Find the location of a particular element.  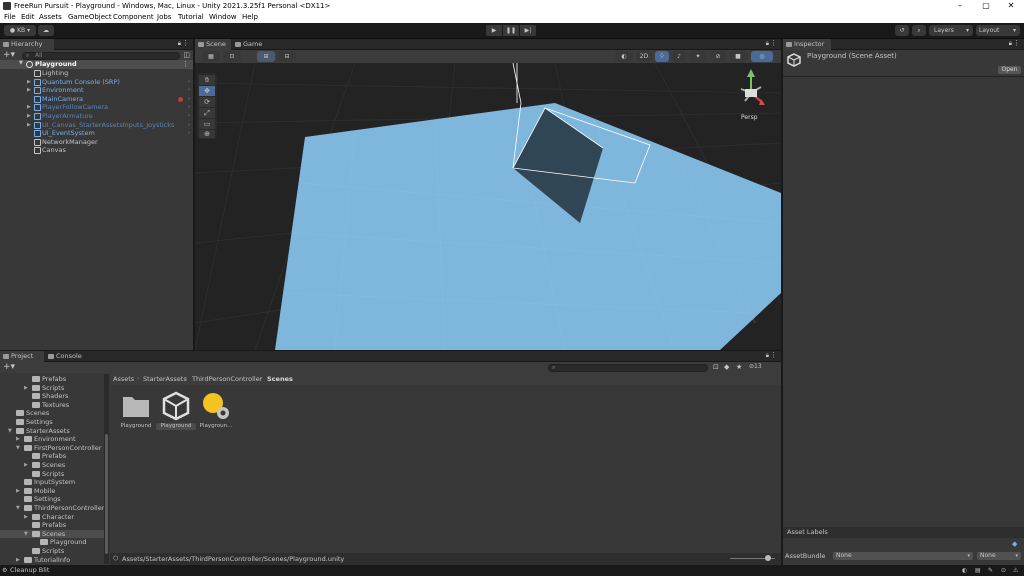

close-button: ✕ is located at coordinates (1011, 6).